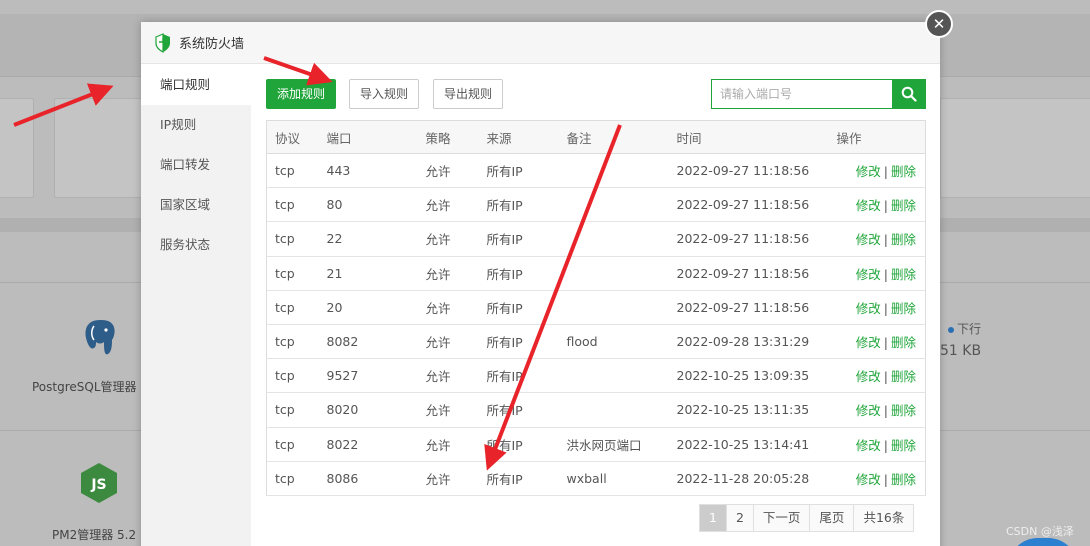  I want to click on cell-time: 2022-09-28 13:31:29, so click(756, 342).